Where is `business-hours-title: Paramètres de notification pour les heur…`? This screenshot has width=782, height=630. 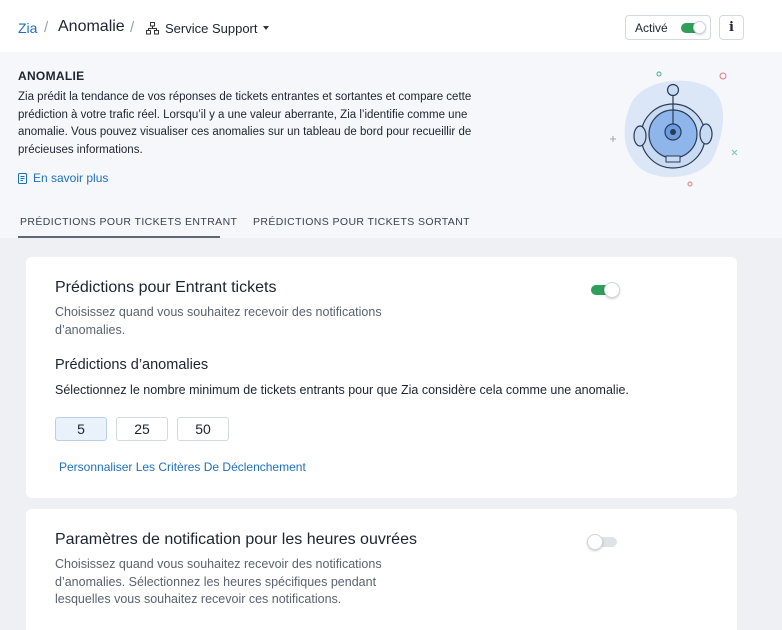
business-hours-title: Paramètres de notification pour les heur… is located at coordinates (236, 539).